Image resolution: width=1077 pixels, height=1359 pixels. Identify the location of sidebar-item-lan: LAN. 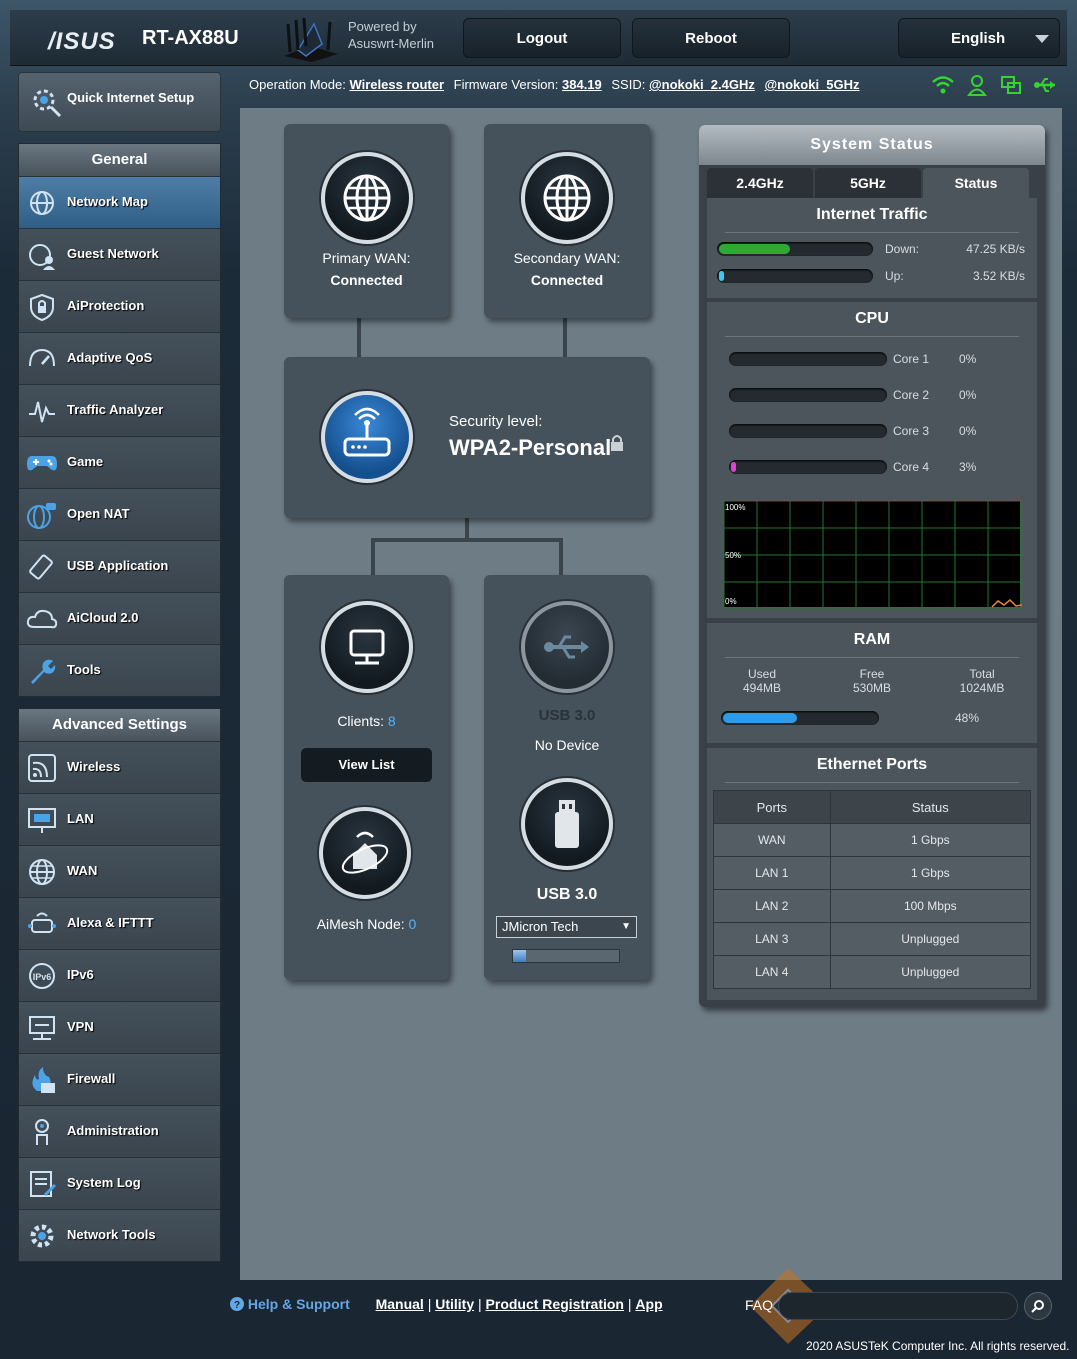
(119, 819).